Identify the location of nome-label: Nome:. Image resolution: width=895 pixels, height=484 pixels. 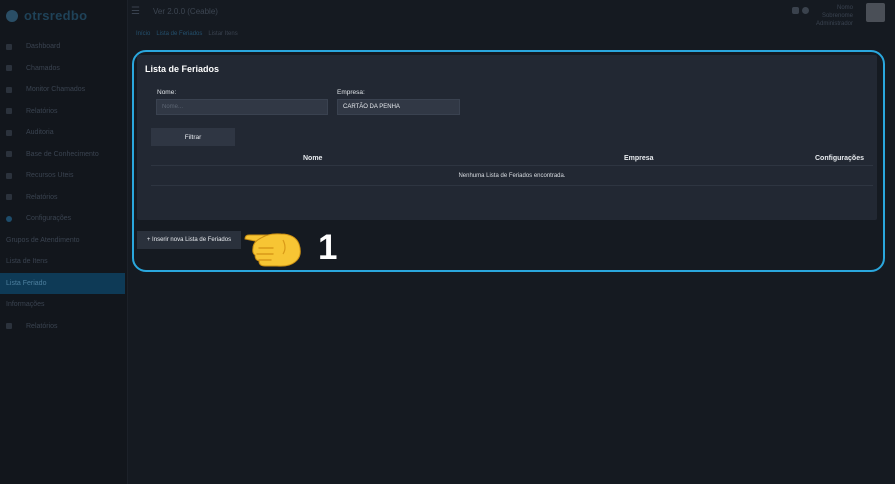
(167, 92).